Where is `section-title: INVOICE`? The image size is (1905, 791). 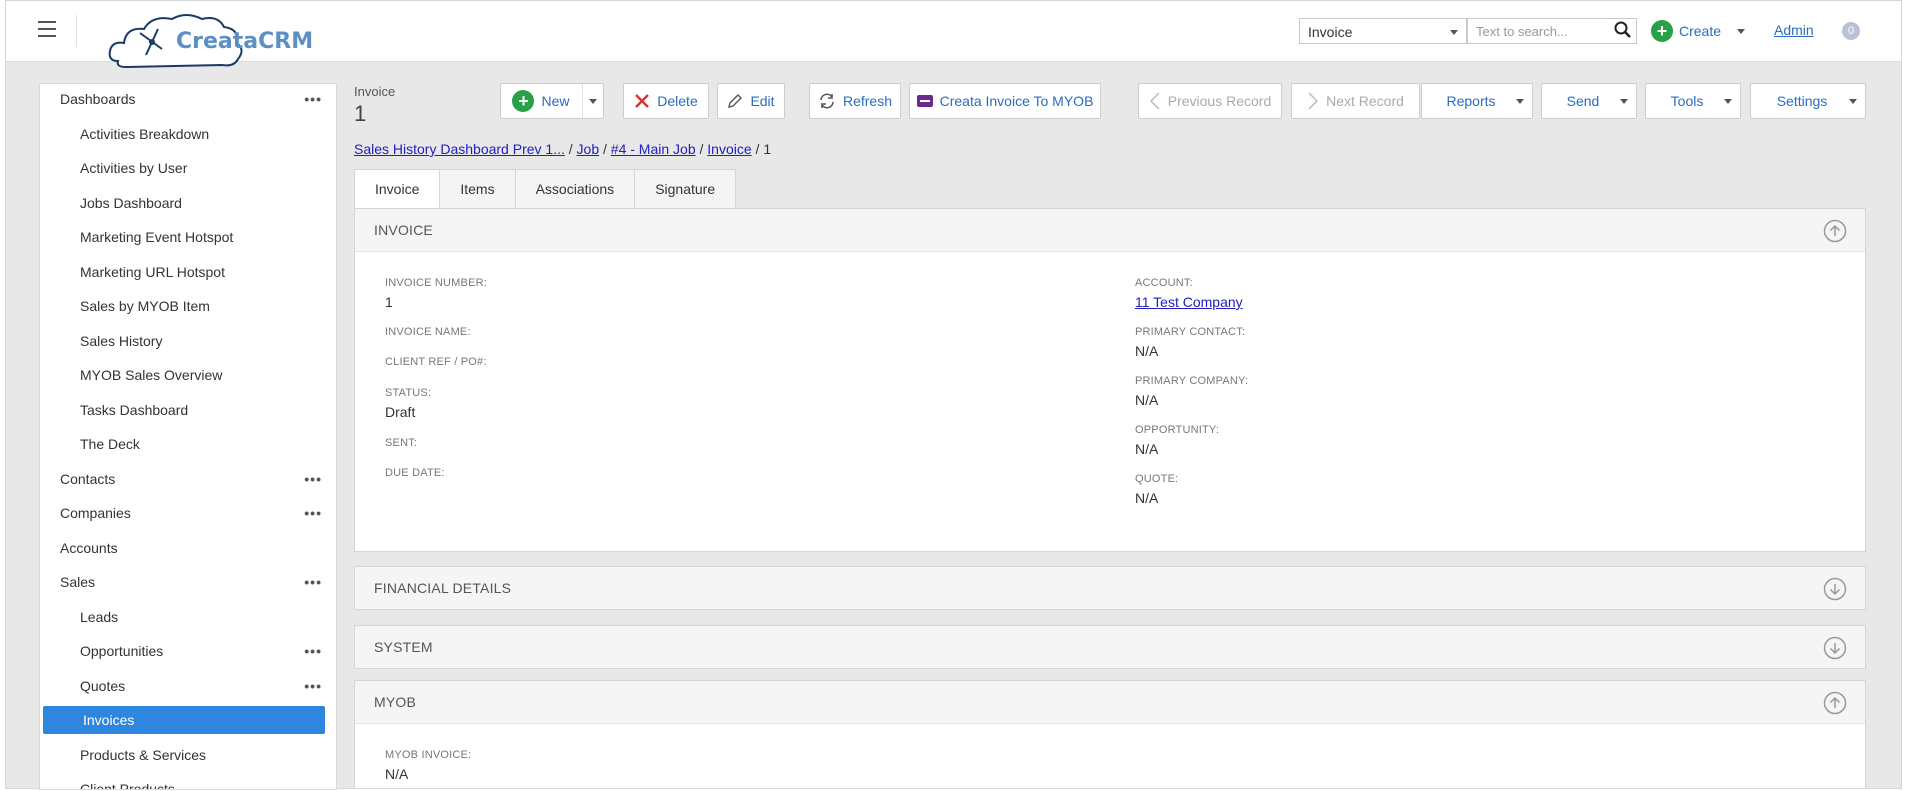 section-title: INVOICE is located at coordinates (403, 230).